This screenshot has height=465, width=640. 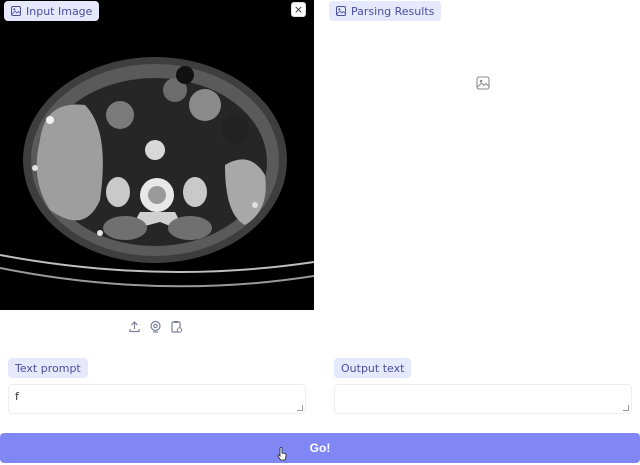 What do you see at coordinates (134, 325) in the screenshot?
I see `upload-icon` at bounding box center [134, 325].